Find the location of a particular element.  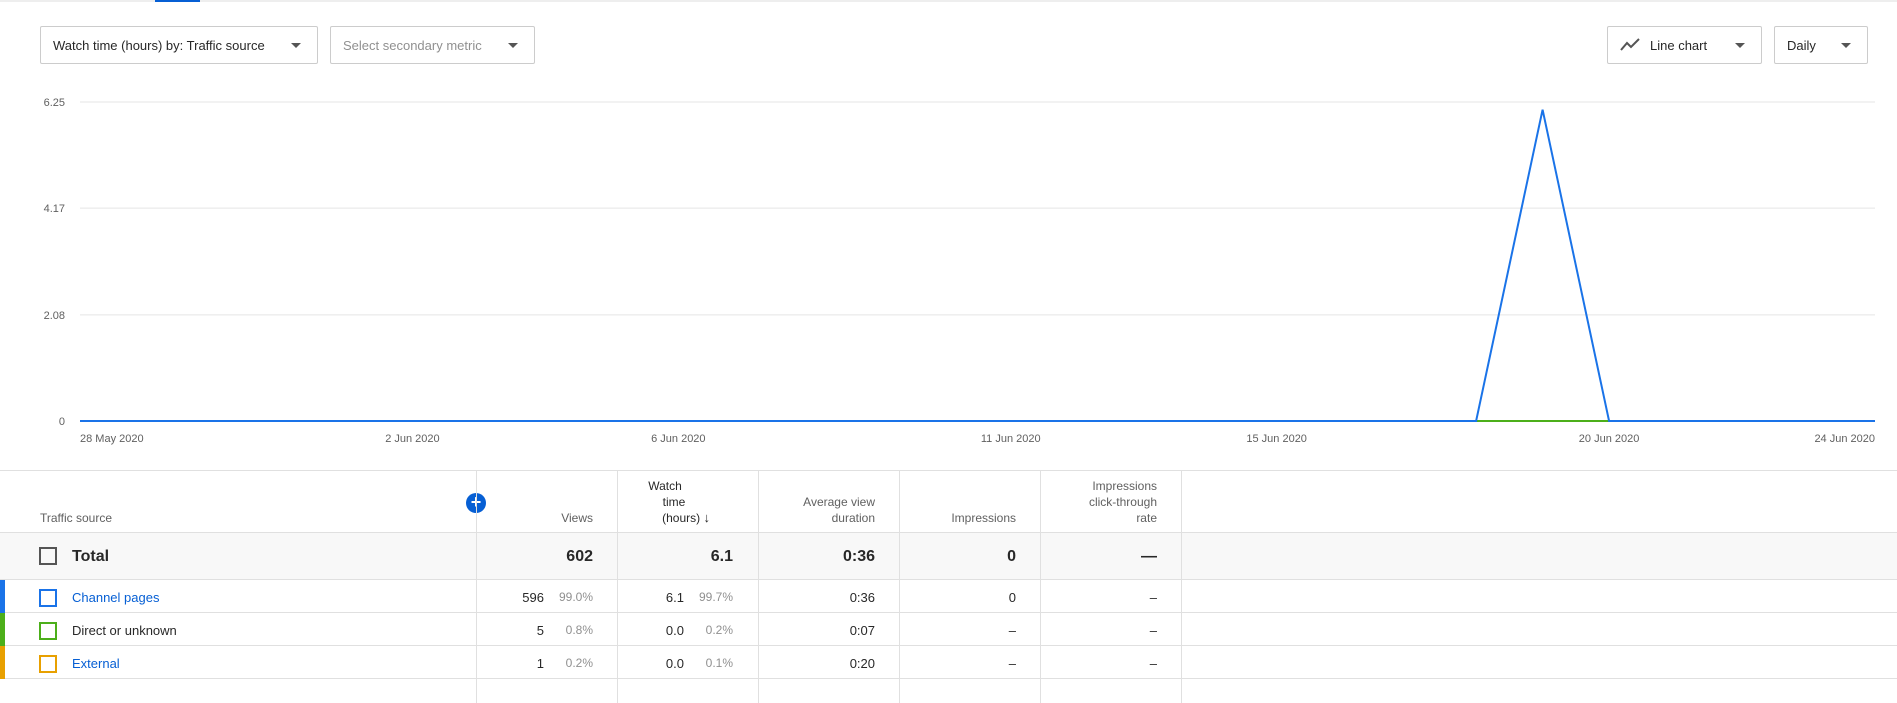

row-source-label: External is located at coordinates (96, 663).